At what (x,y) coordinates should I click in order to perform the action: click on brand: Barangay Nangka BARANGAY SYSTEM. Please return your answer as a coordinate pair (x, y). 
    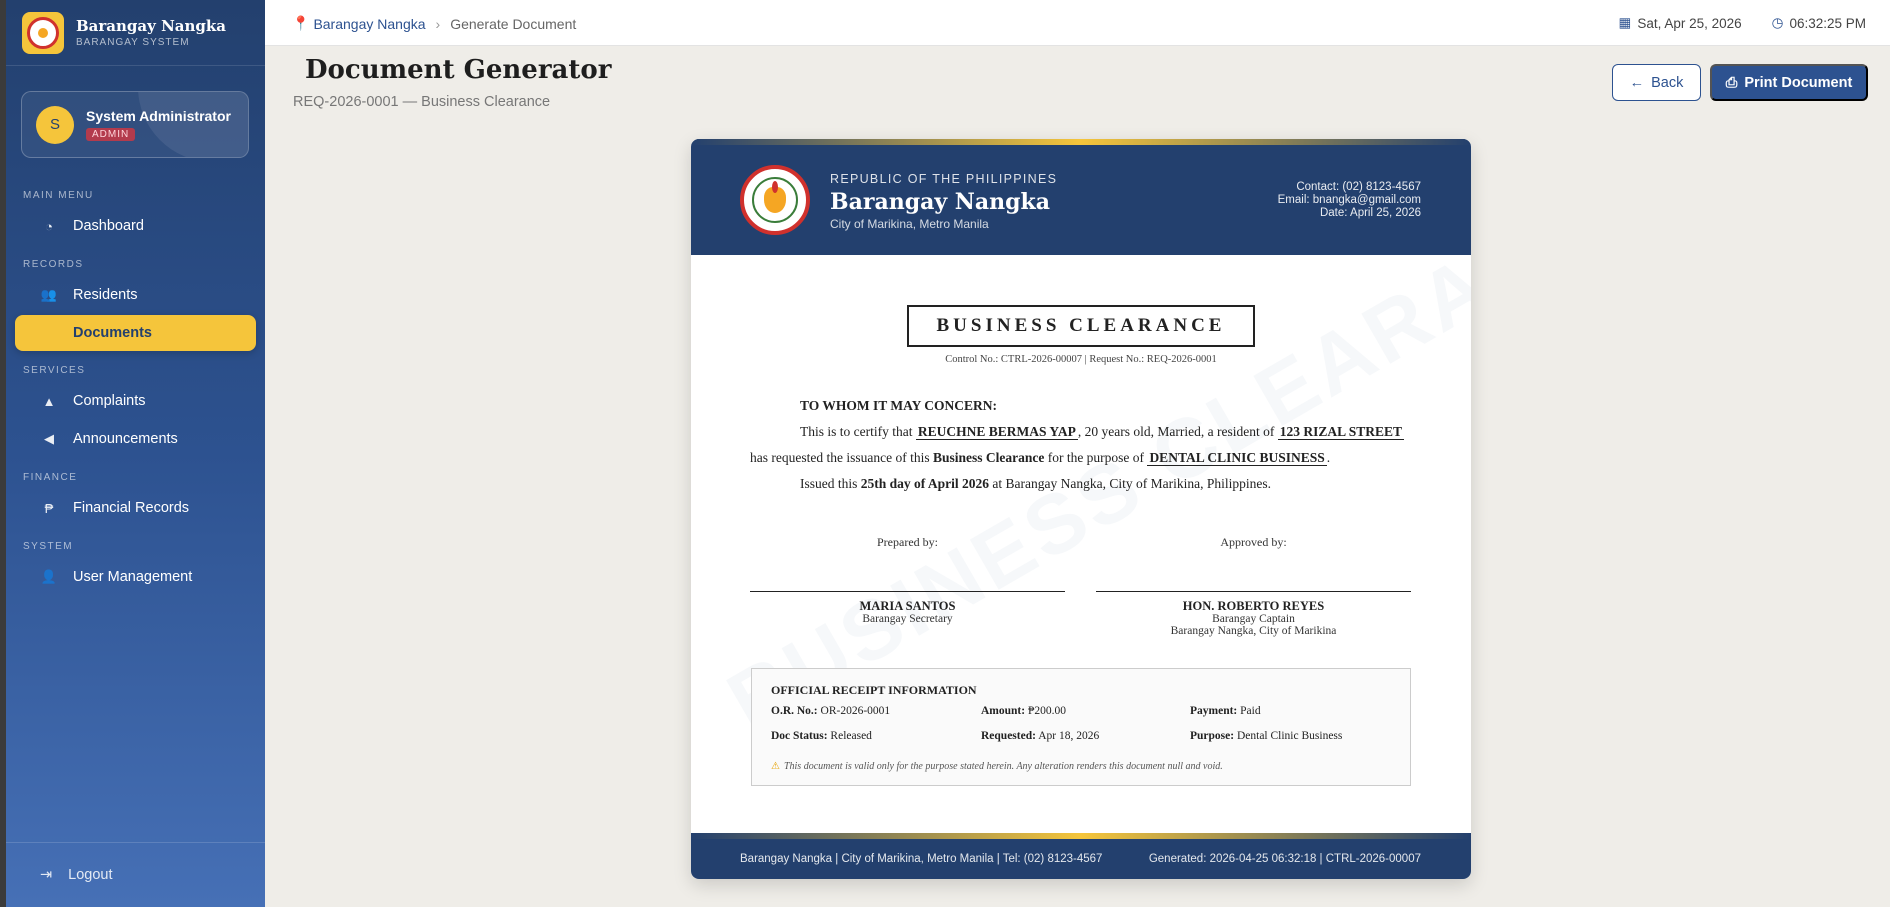
    Looking at the image, I should click on (135, 33).